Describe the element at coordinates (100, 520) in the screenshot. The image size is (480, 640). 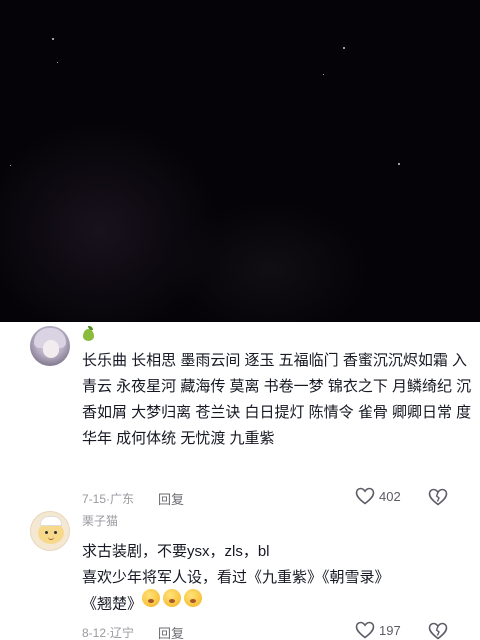
I see `comment-username: 栗子猫` at that location.